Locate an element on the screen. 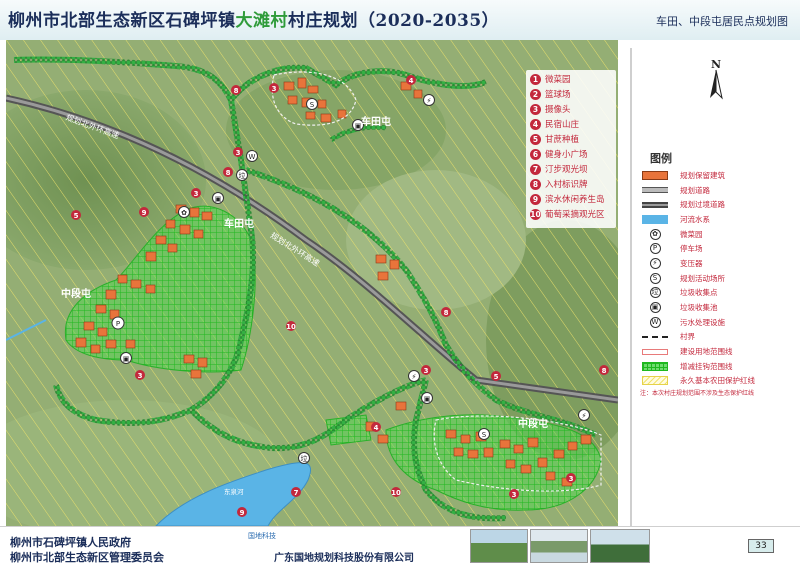  poi-number: 4 is located at coordinates (535, 124).